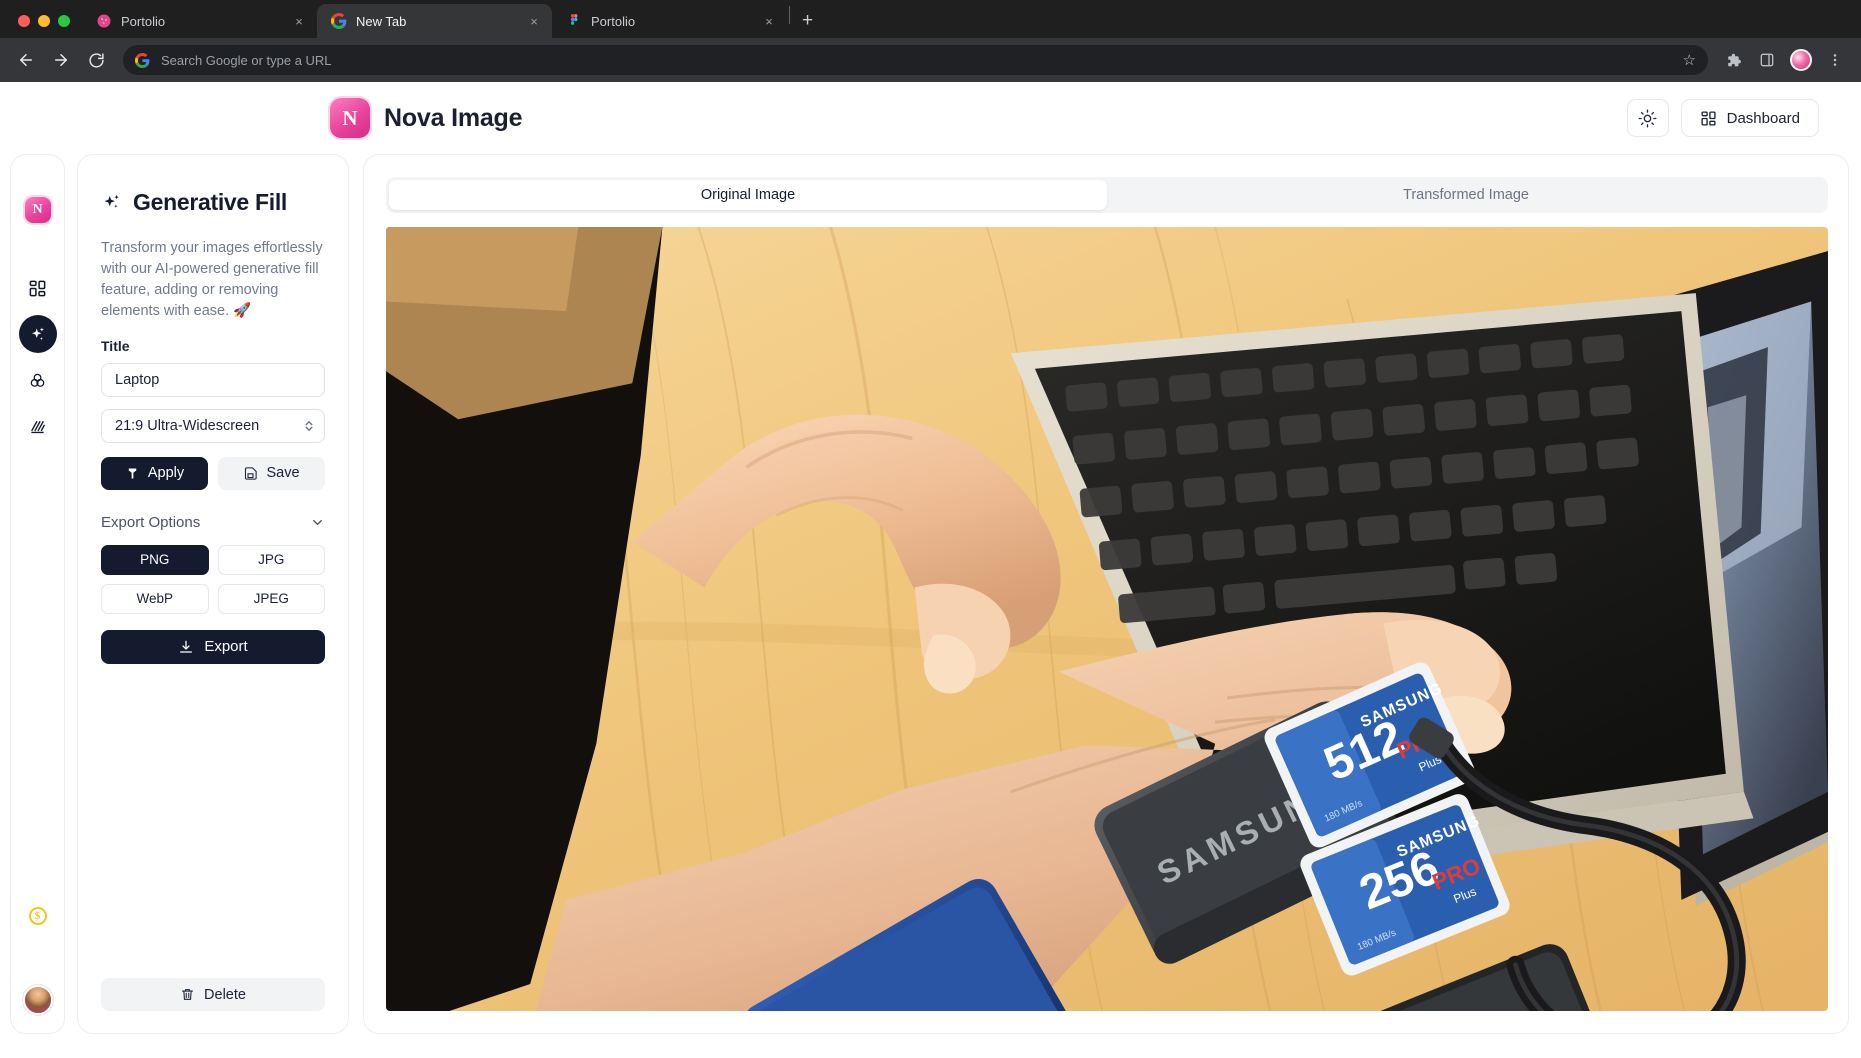  I want to click on export-options-label: Export Options, so click(151, 522).